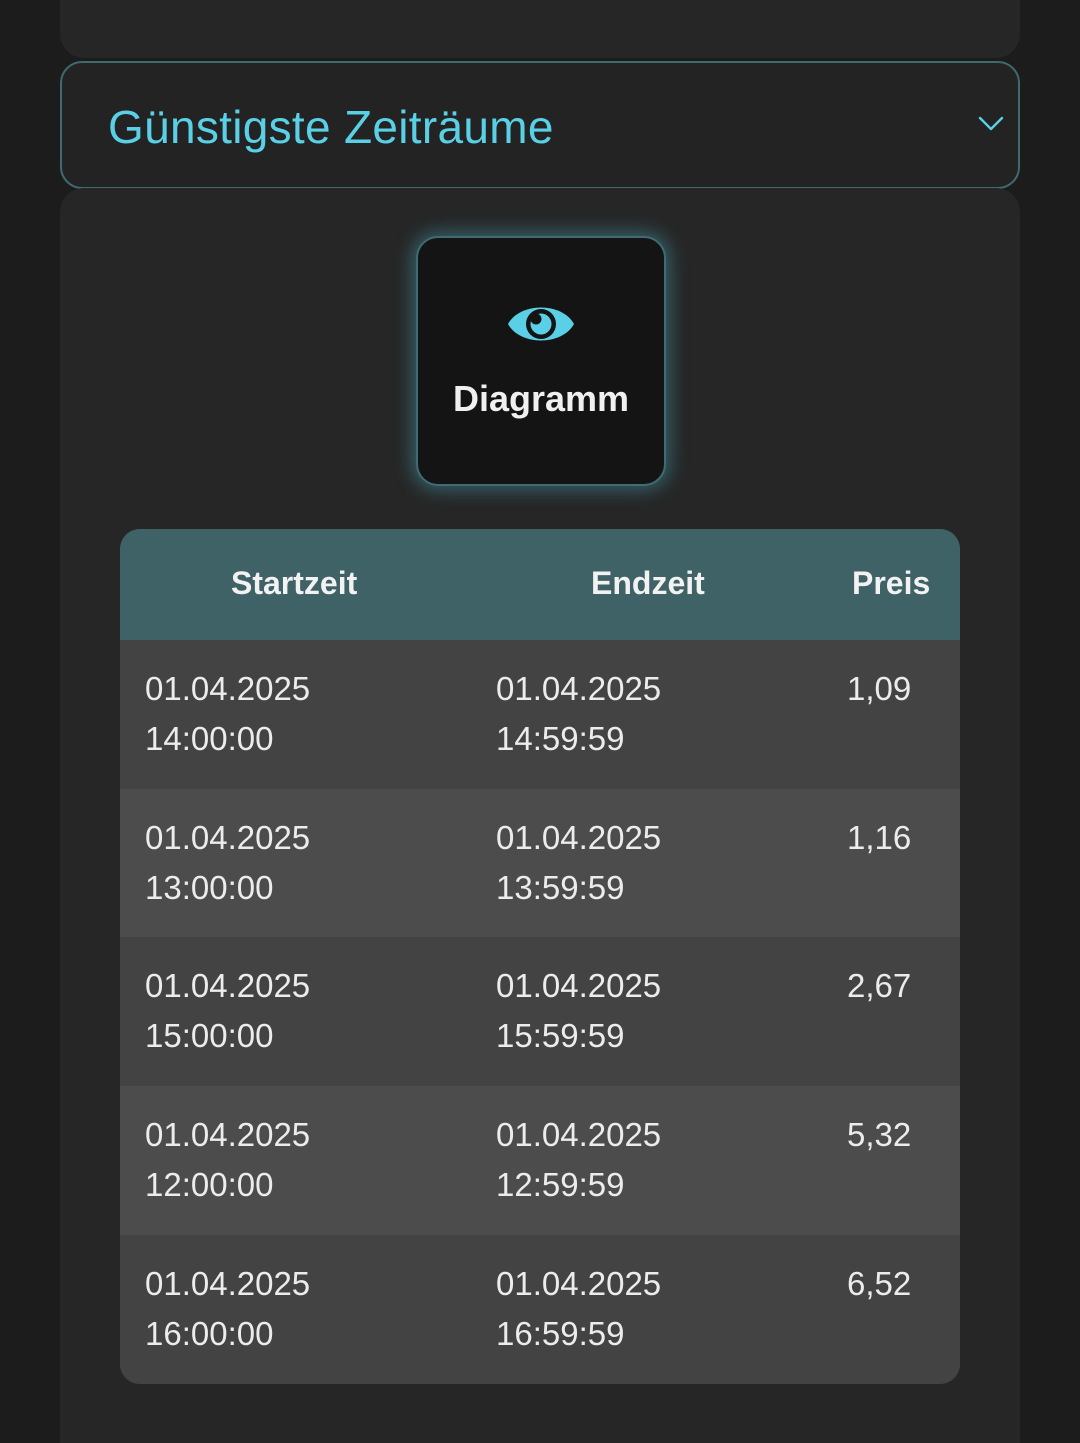 The width and height of the screenshot is (1080, 1443). I want to click on price-cell: 5,32, so click(879, 1134).